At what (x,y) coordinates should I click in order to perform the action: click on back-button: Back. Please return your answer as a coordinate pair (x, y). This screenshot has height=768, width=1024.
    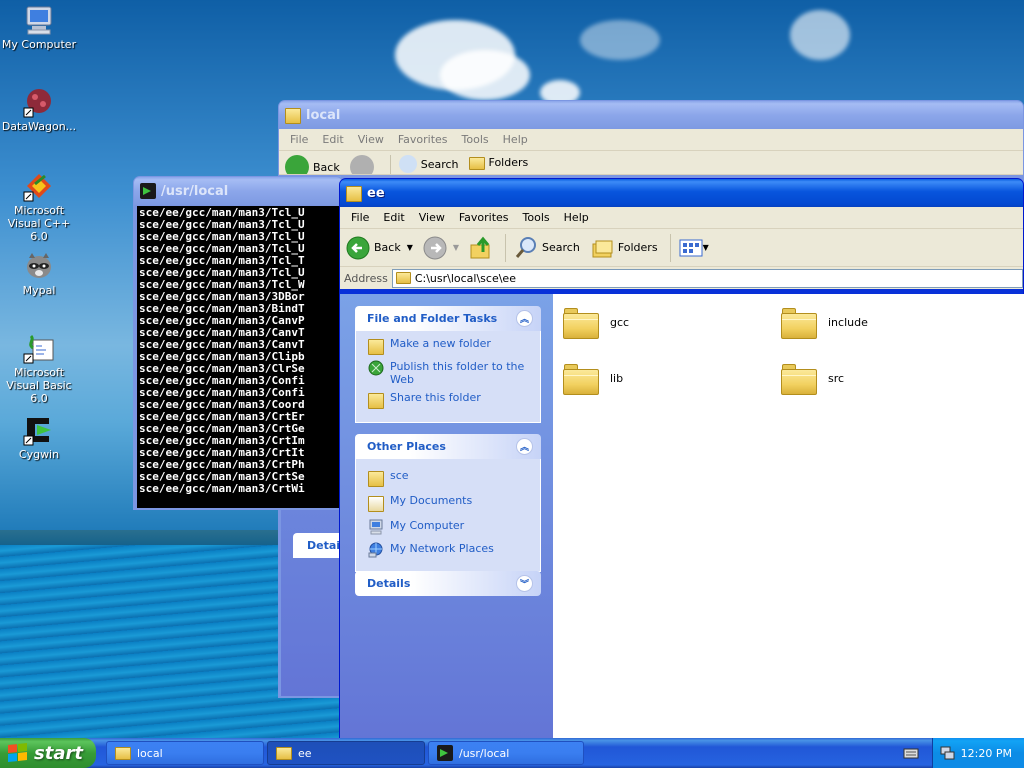
    Looking at the image, I should click on (312, 164).